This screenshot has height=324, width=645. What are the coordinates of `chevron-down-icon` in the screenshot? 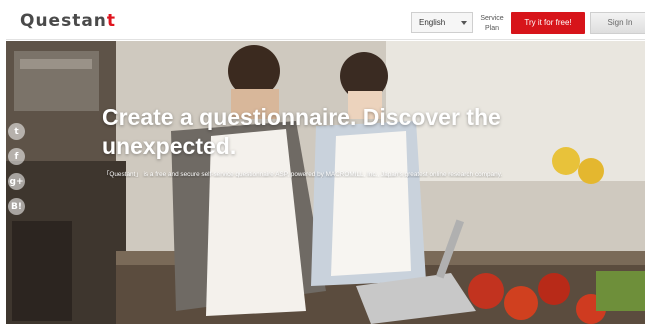 It's located at (464, 23).